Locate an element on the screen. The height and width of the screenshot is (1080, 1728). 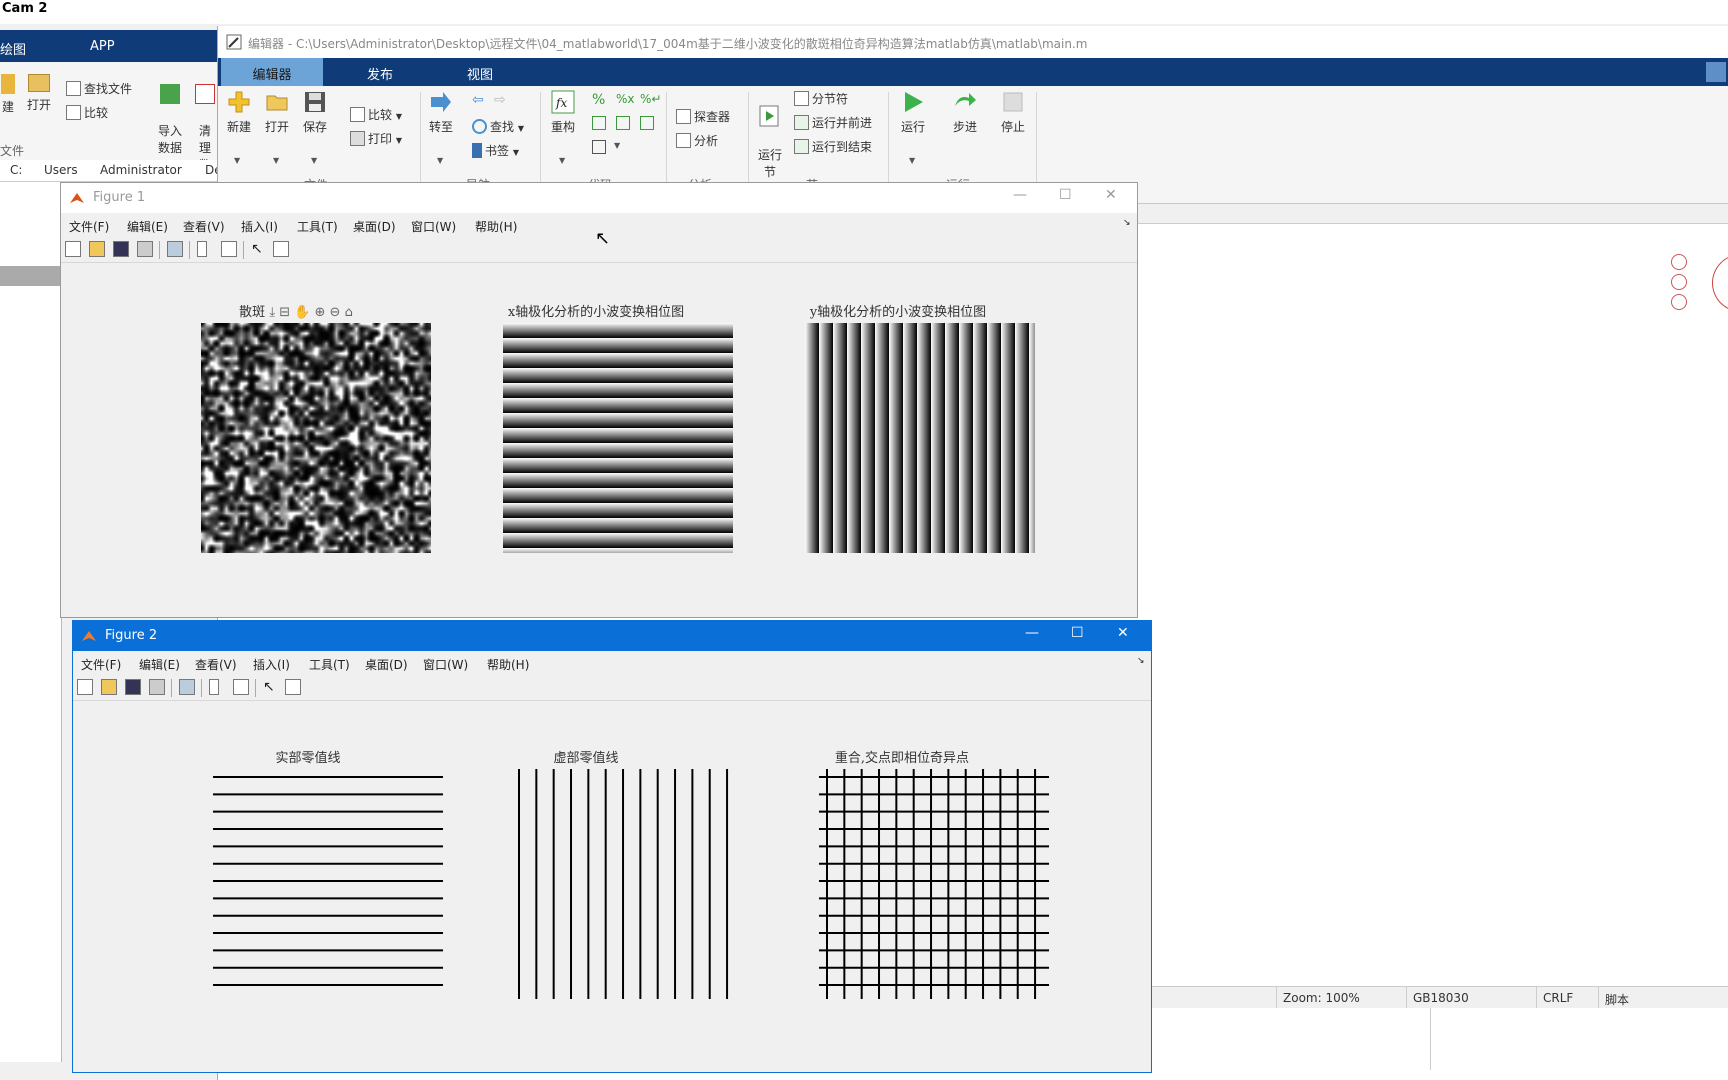
find-button: 查找 ▼ is located at coordinates (498, 126).